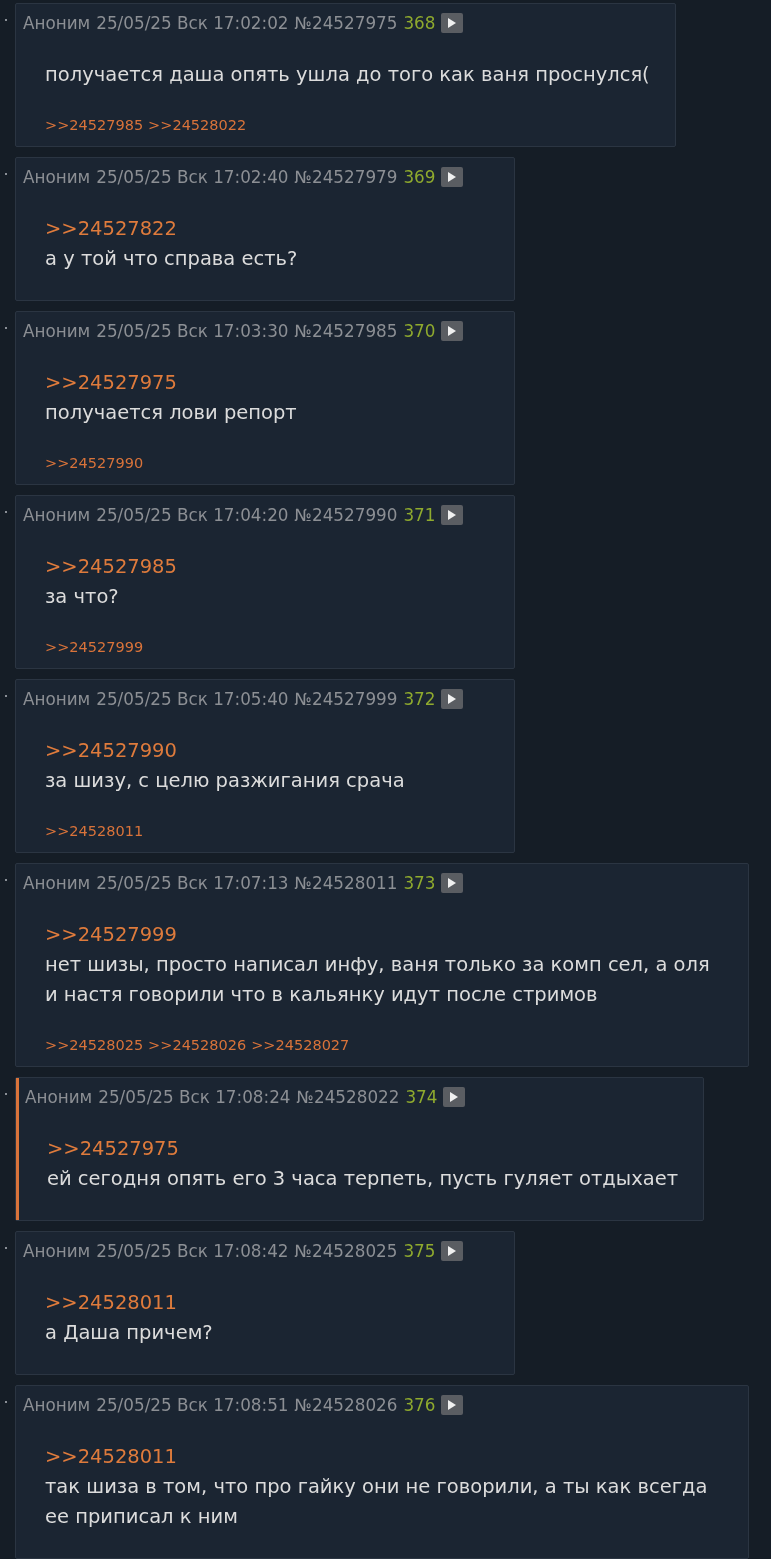  Describe the element at coordinates (129, 1333) in the screenshot. I see `post-text: а Даша причем?` at that location.